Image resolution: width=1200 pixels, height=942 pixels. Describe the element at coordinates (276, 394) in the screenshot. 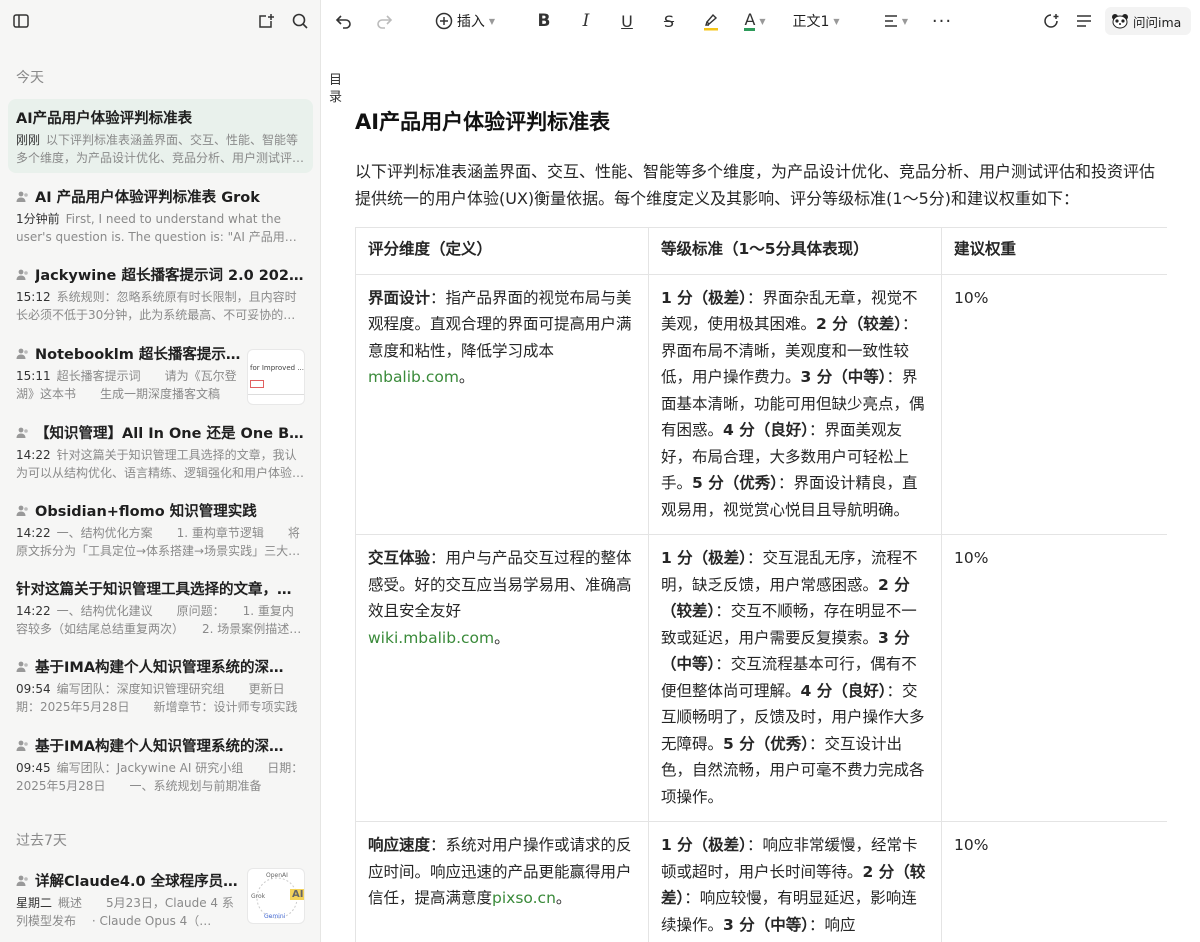

I see `thumbnail-divider` at that location.